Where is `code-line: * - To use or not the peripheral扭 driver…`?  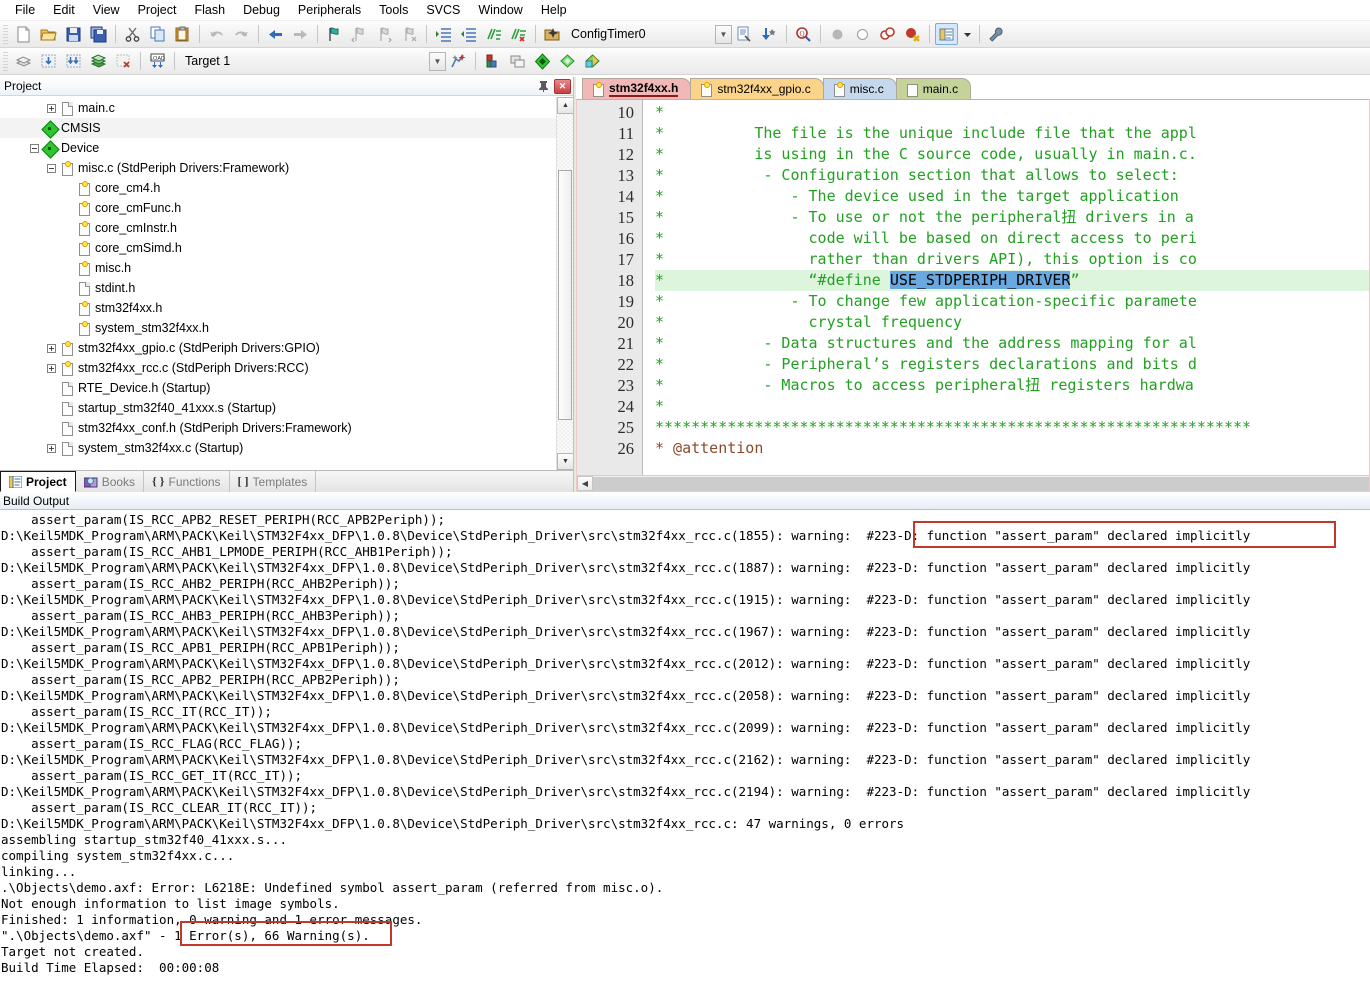
code-line: * - To use or not the peripheral扭 driver… is located at coordinates (1012, 217).